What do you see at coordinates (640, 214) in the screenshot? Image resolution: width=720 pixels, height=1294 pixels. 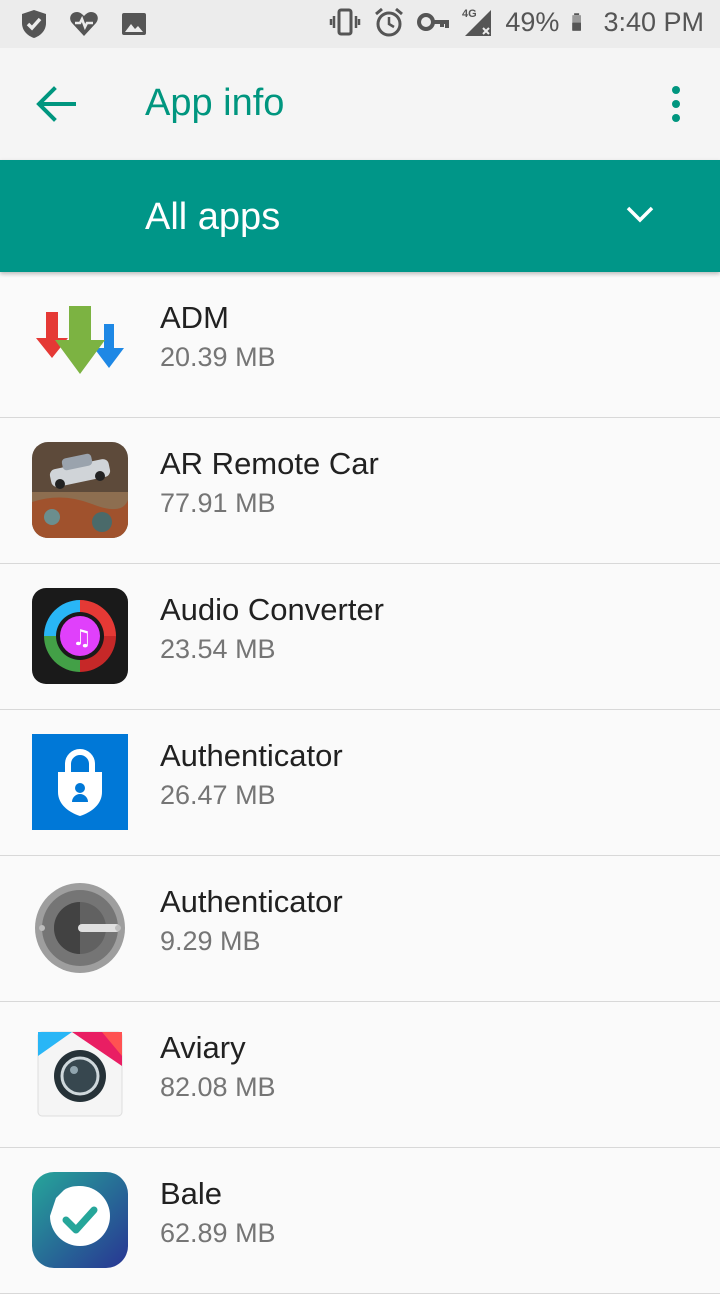 I see `chevron-down-icon` at bounding box center [640, 214].